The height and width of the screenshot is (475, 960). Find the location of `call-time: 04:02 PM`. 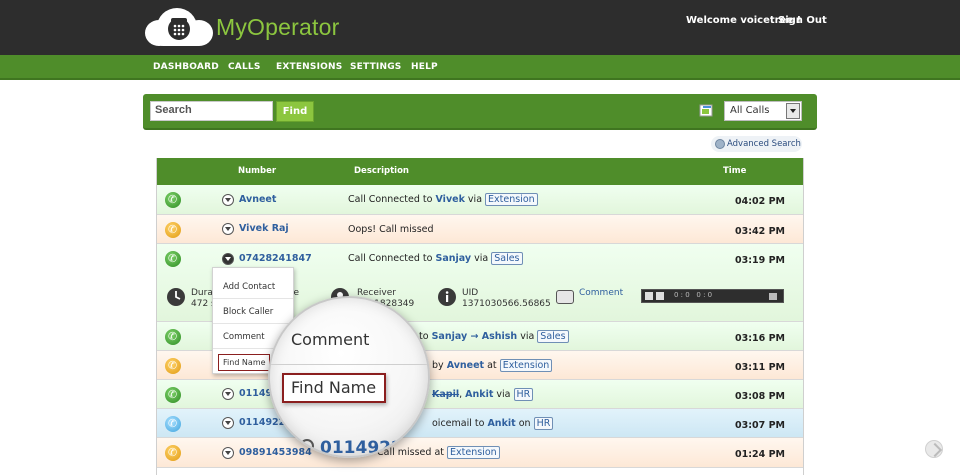

call-time: 04:02 PM is located at coordinates (760, 201).